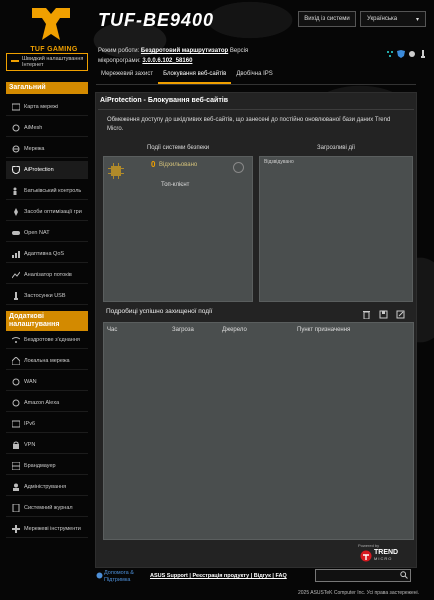  What do you see at coordinates (16, 528) in the screenshot?
I see `tools-icon` at bounding box center [16, 528].